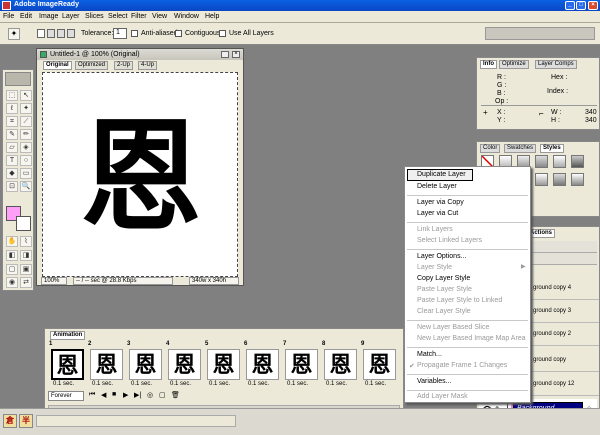 The width and height of the screenshot is (600, 435). Describe the element at coordinates (67, 365) in the screenshot. I see `animation-frame: 1 恩 0.1 sec.` at that location.